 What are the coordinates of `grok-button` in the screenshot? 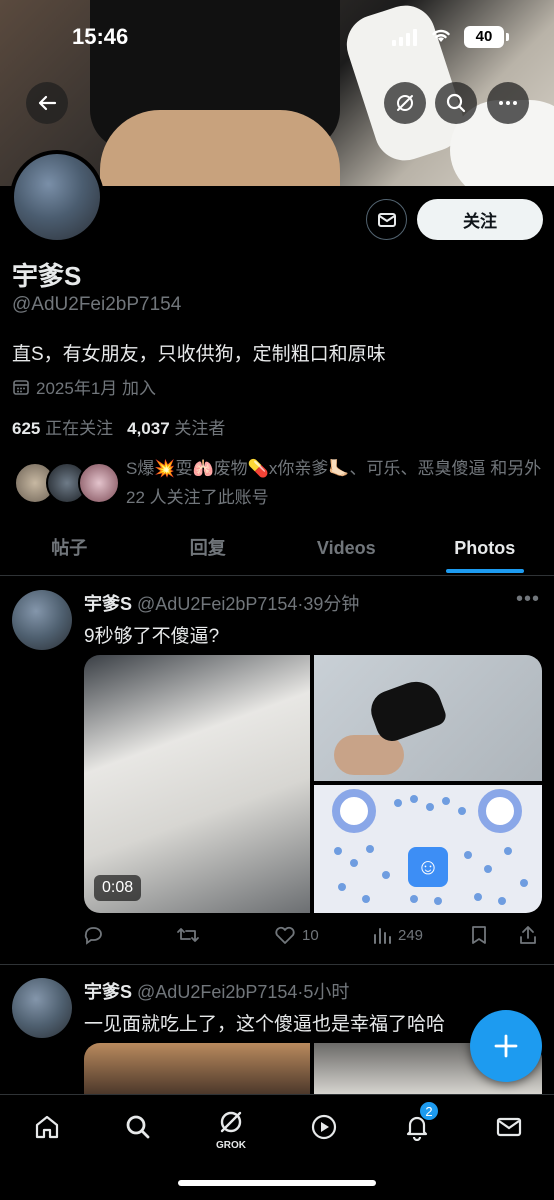 It's located at (405, 103).